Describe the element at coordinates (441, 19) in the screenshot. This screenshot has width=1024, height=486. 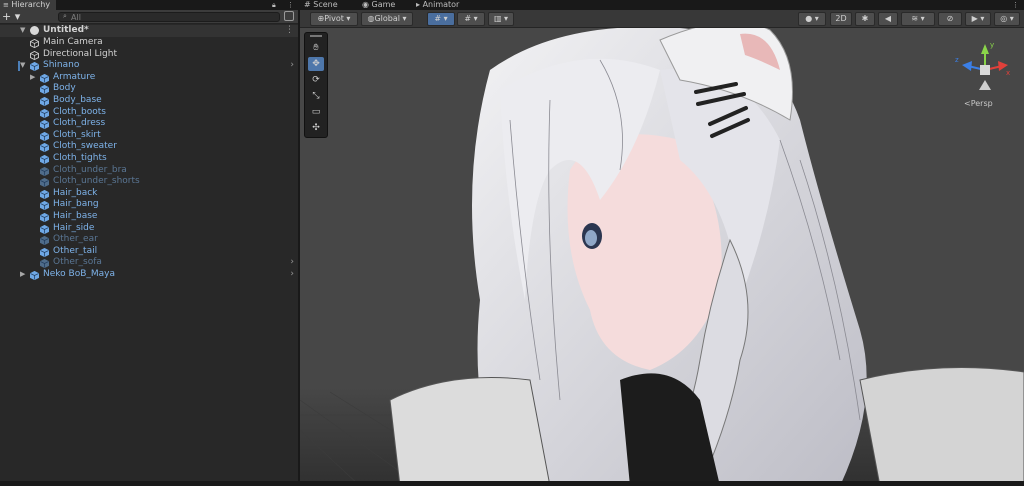
I see `grid-snap-button: # ▾` at that location.